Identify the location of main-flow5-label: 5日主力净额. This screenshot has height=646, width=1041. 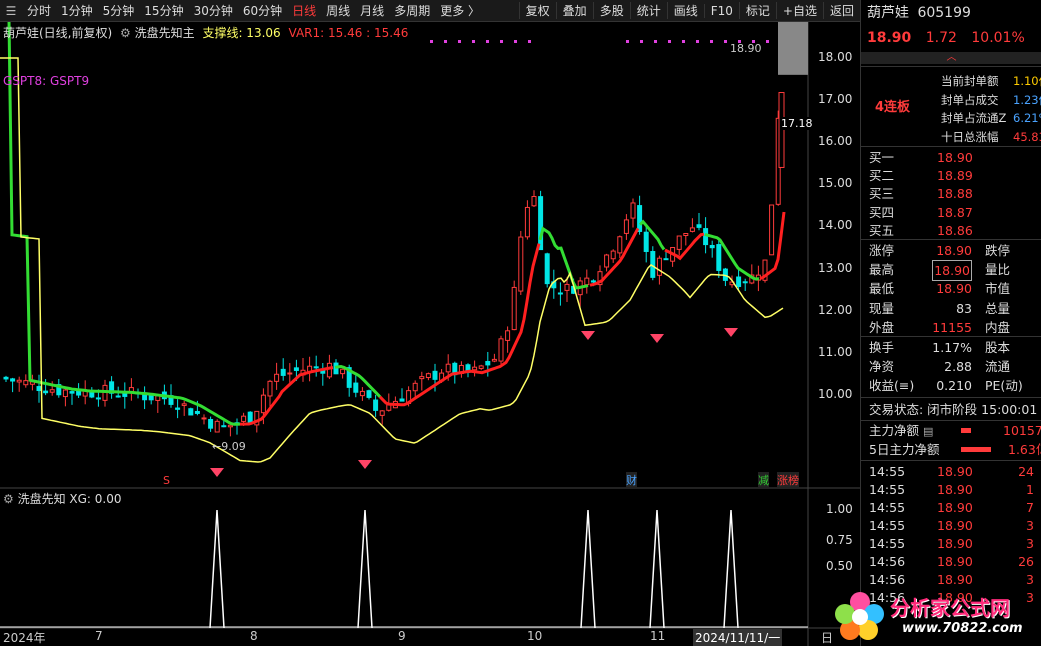
(904, 449).